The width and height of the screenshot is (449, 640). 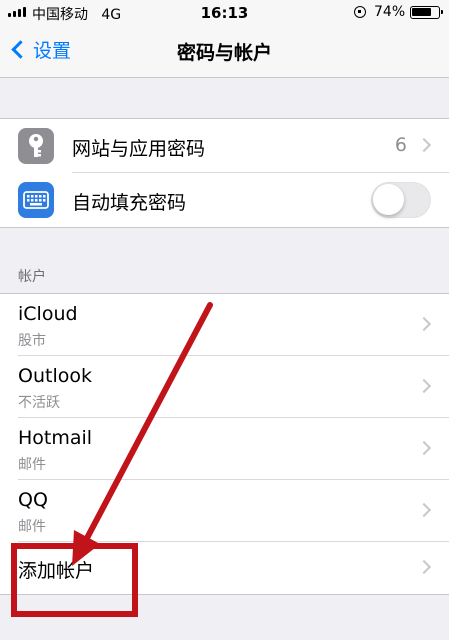 What do you see at coordinates (36, 200) in the screenshot?
I see `keyboard-icon` at bounding box center [36, 200].